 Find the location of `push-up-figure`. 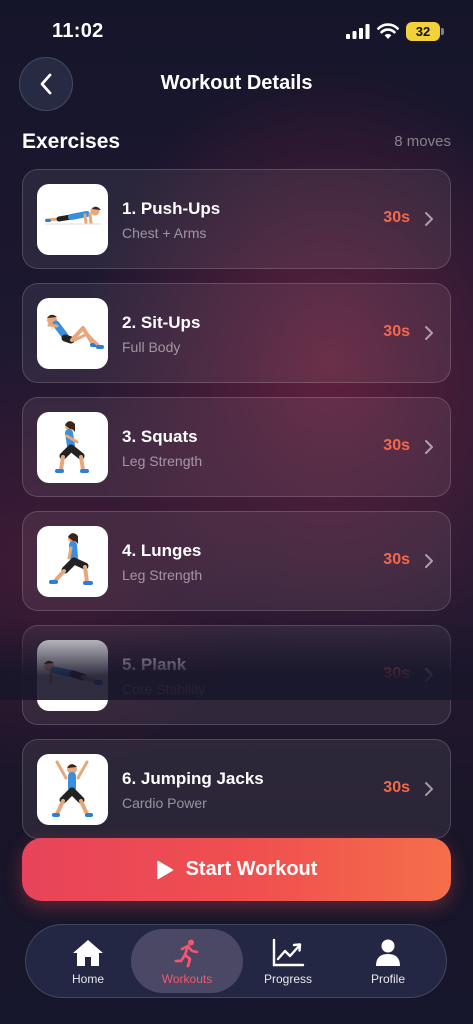

push-up-figure is located at coordinates (72, 219).